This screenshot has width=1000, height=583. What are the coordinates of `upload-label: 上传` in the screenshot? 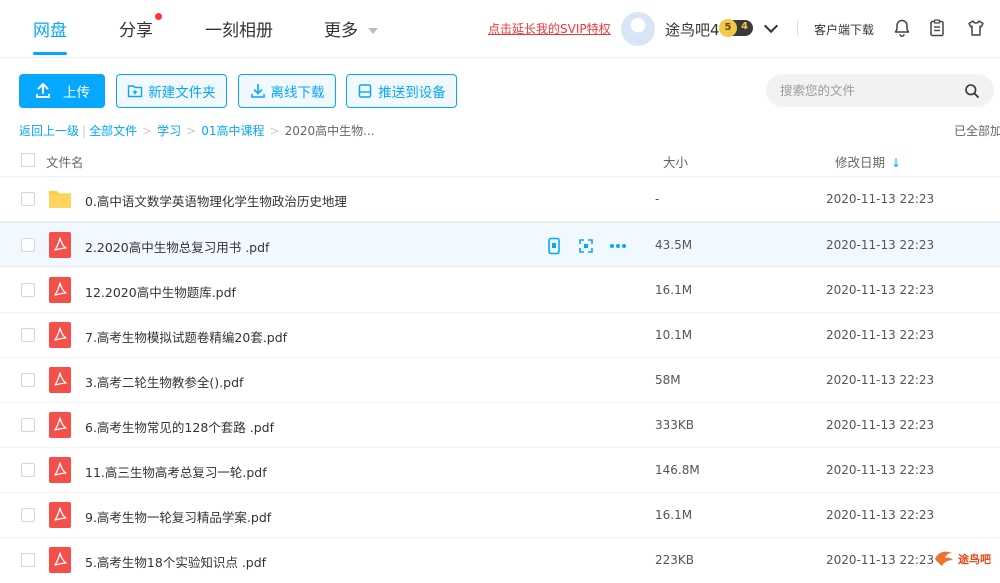 It's located at (76, 93).